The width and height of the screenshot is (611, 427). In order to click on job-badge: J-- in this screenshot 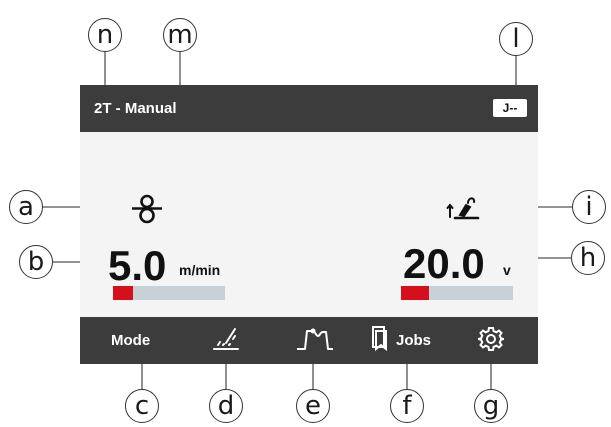, I will do `click(510, 108)`.